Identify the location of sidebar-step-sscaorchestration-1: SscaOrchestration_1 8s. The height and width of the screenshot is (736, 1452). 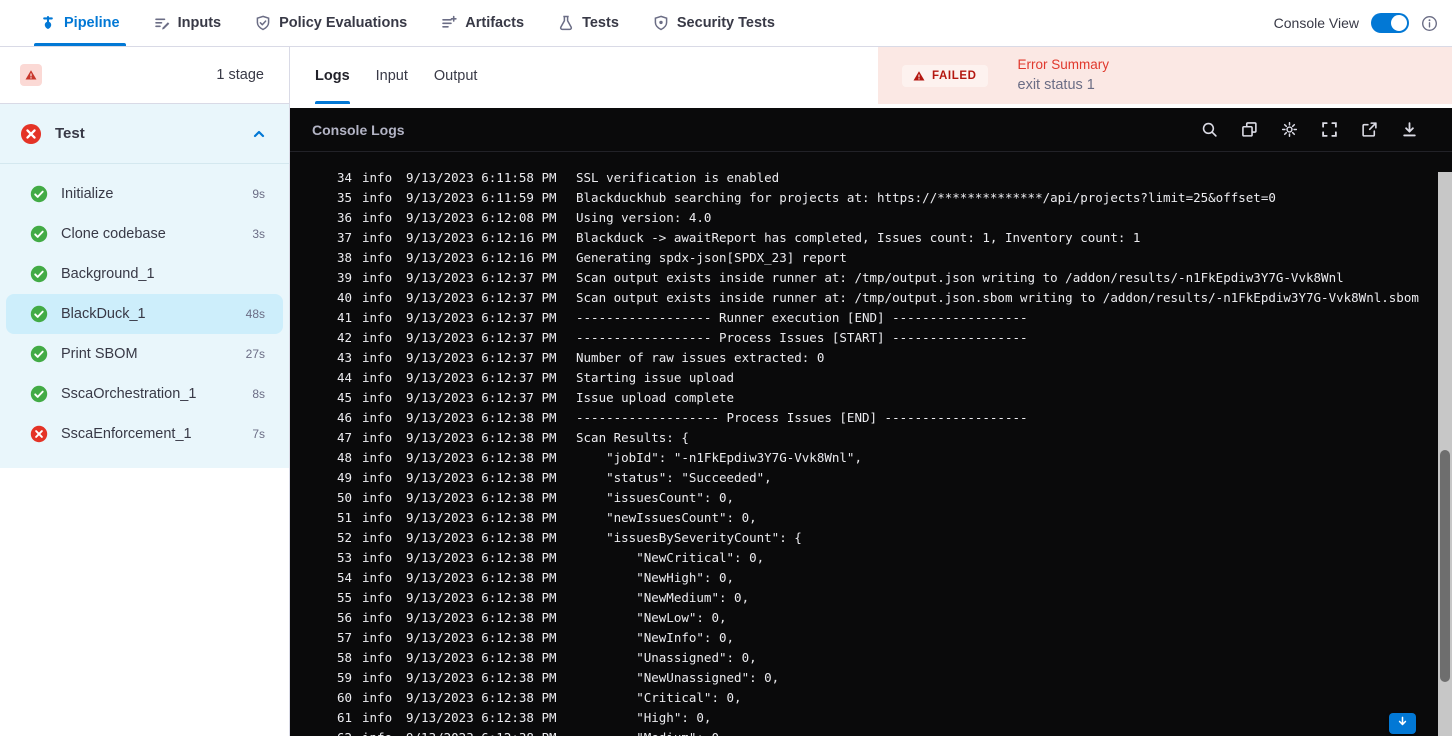
(144, 394).